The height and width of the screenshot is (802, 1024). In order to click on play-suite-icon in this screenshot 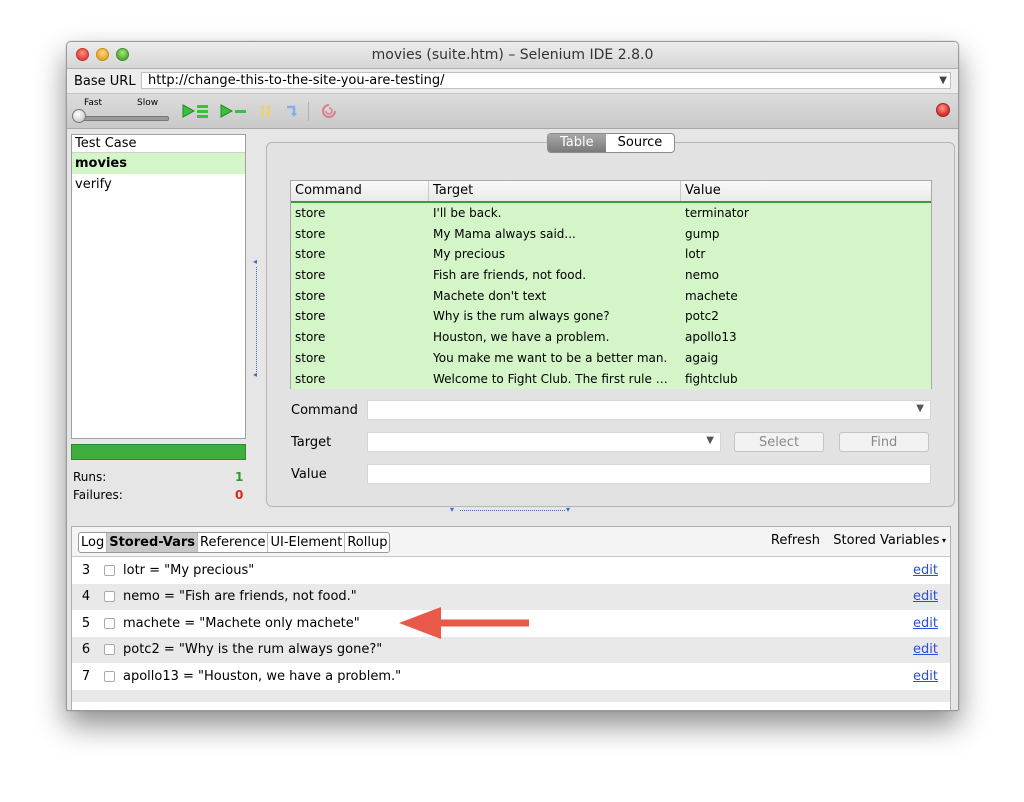, I will do `click(197, 111)`.